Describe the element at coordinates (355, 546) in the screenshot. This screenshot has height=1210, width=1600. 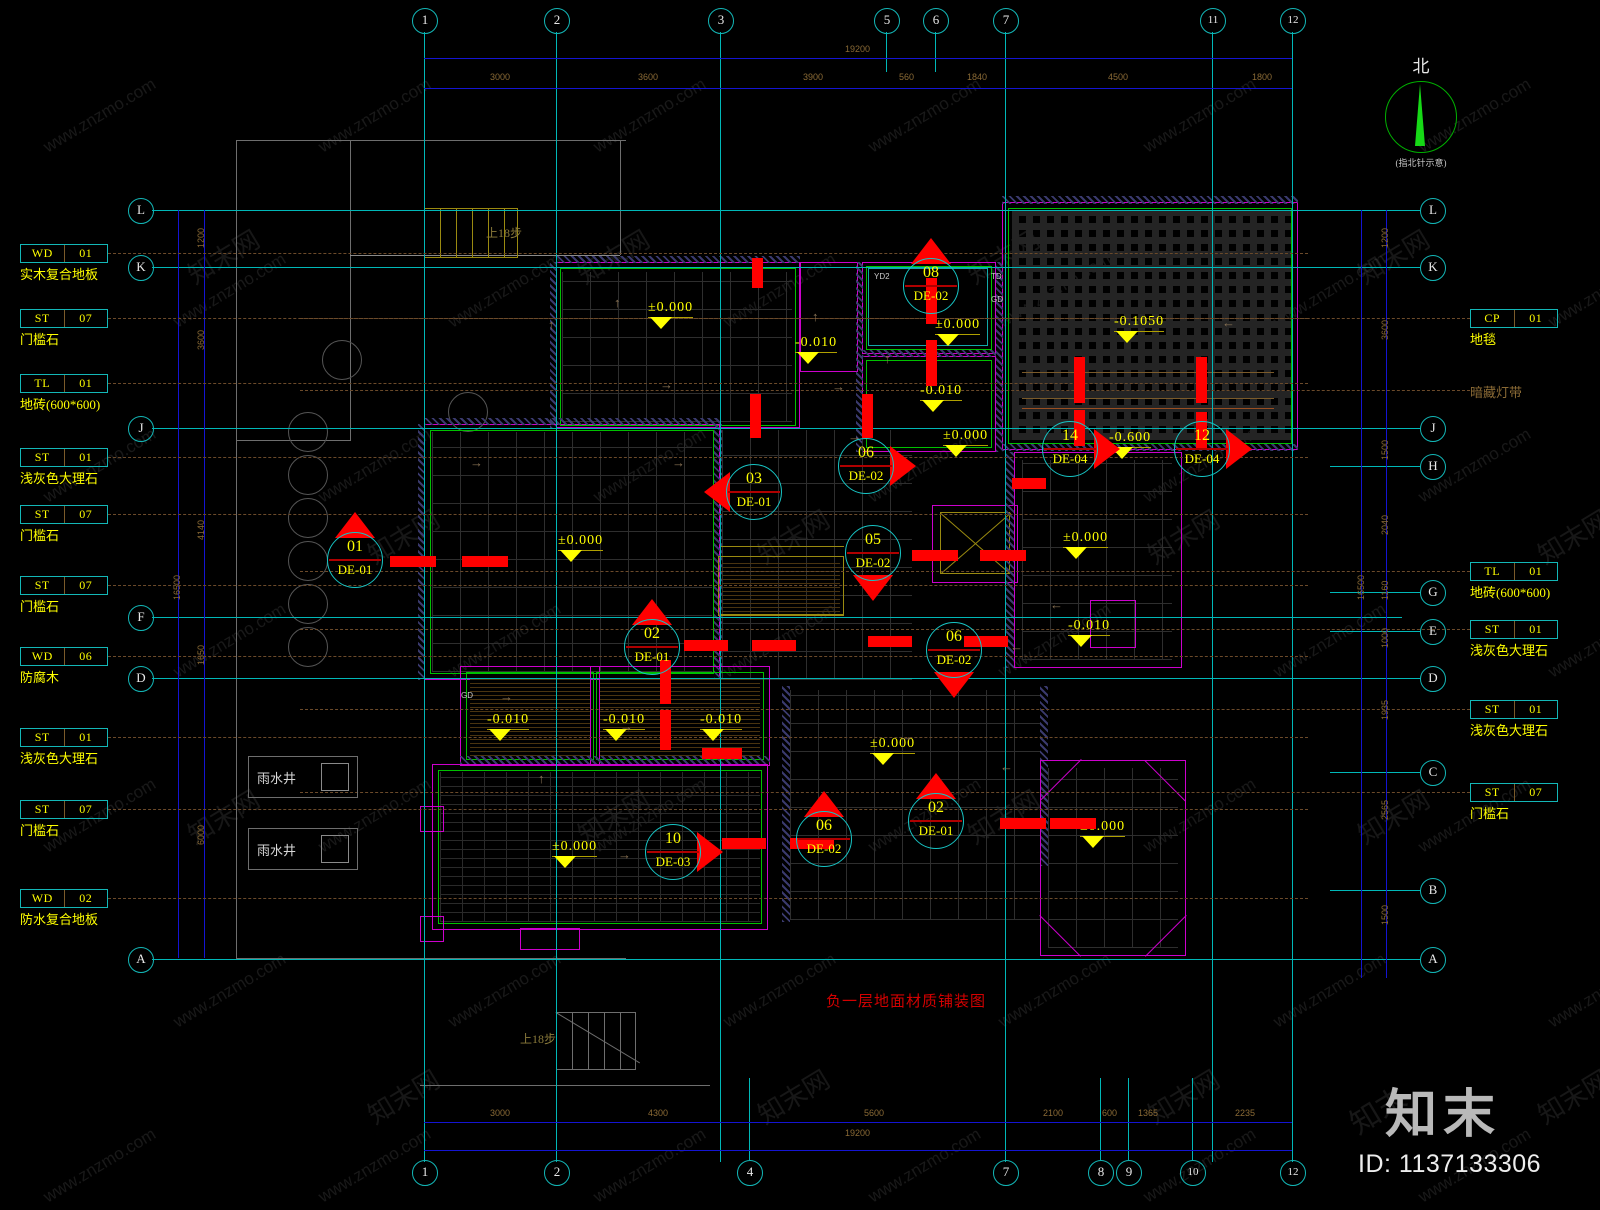
I see `callout-number-6: 01` at that location.